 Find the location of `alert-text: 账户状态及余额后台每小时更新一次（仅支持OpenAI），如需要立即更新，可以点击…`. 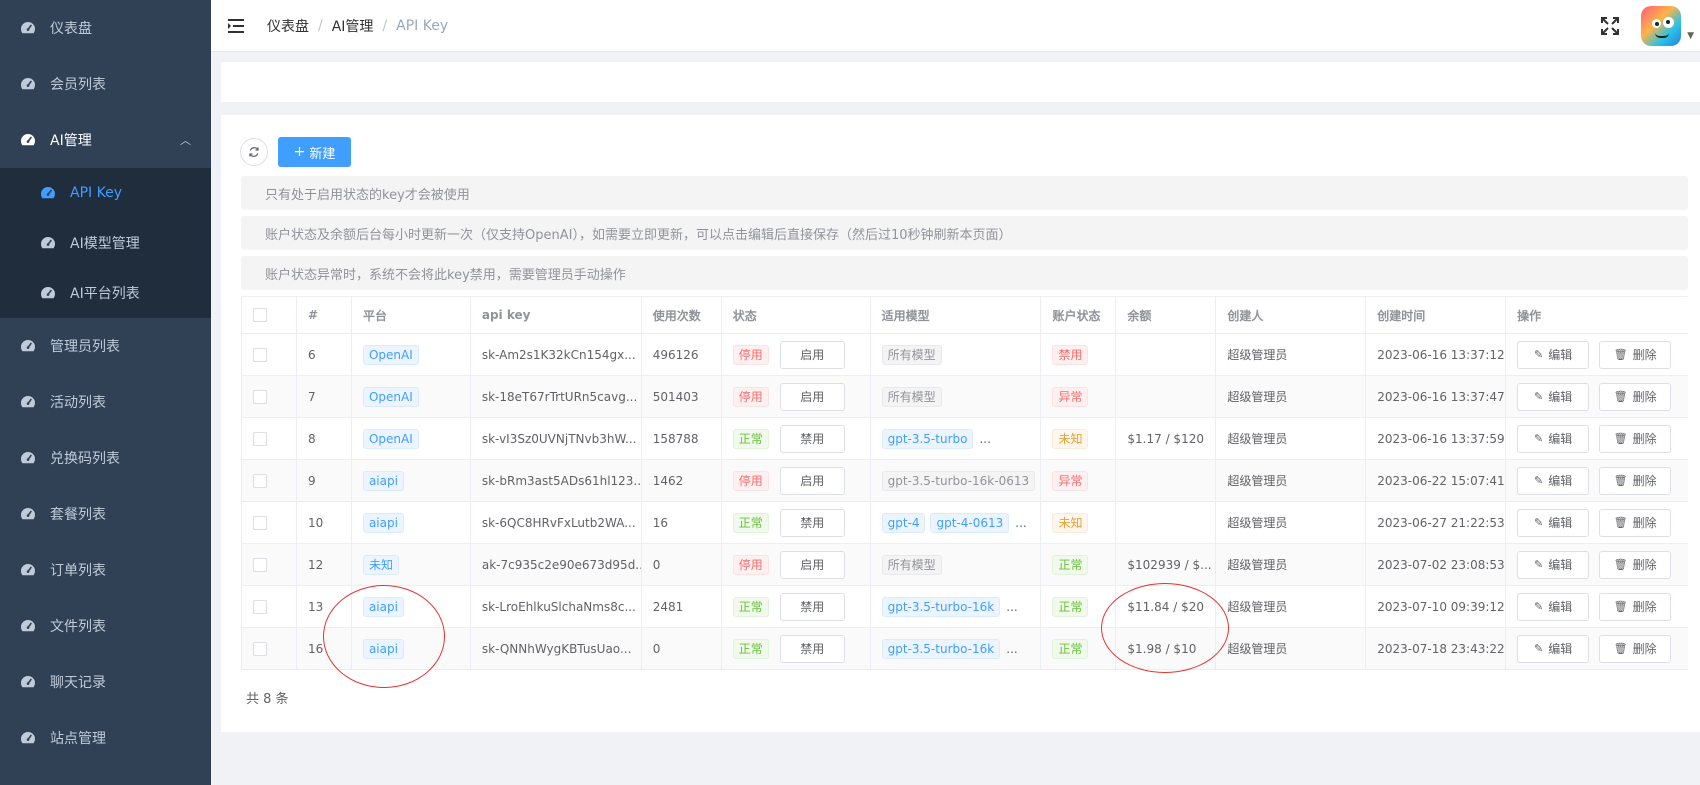

alert-text: 账户状态及余额后台每小时更新一次（仅支持OpenAI），如需要立即更新，可以点击… is located at coordinates (638, 235).